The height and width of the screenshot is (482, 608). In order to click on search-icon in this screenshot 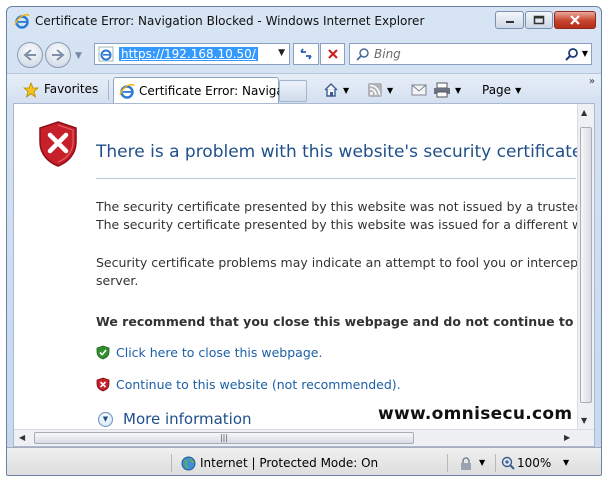, I will do `click(572, 54)`.